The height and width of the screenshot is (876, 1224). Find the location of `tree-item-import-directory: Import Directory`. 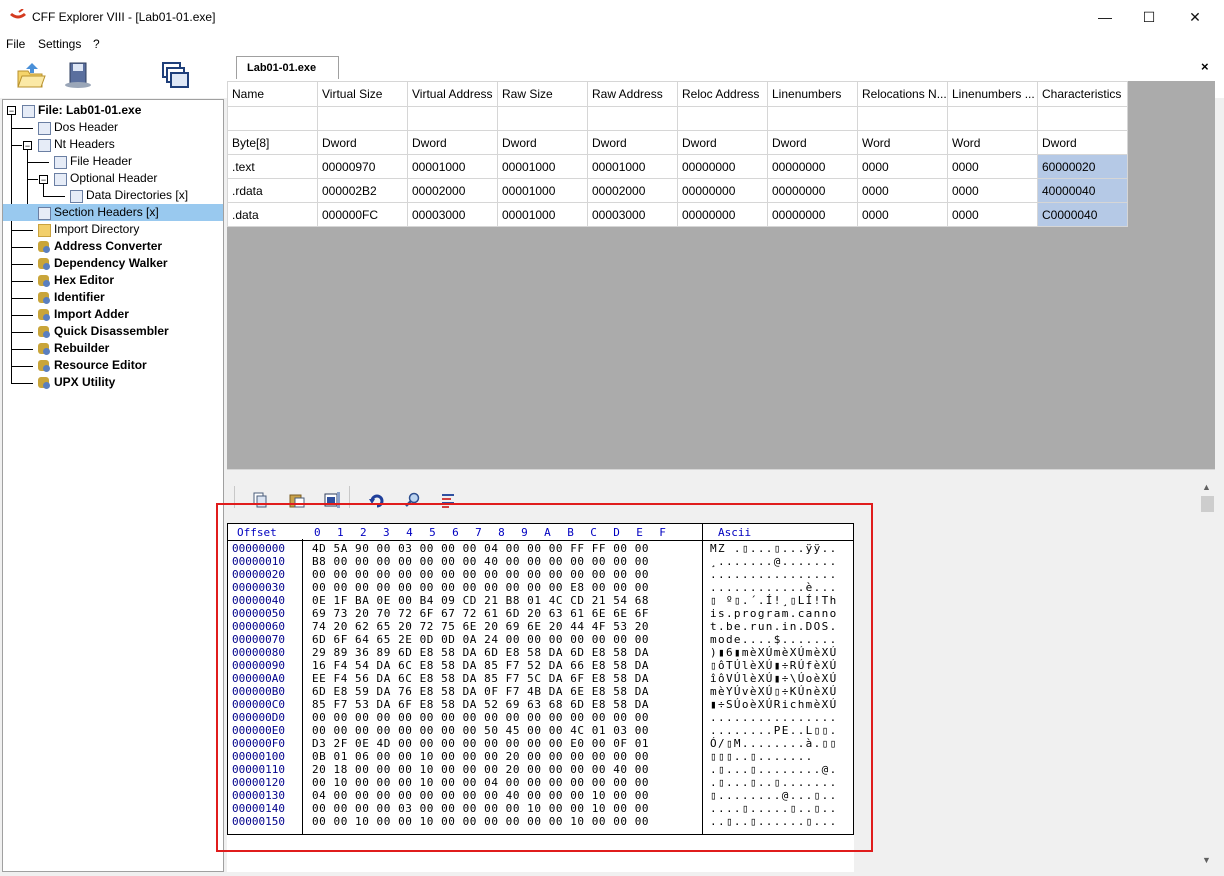

tree-item-import-directory: Import Directory is located at coordinates (88, 229).